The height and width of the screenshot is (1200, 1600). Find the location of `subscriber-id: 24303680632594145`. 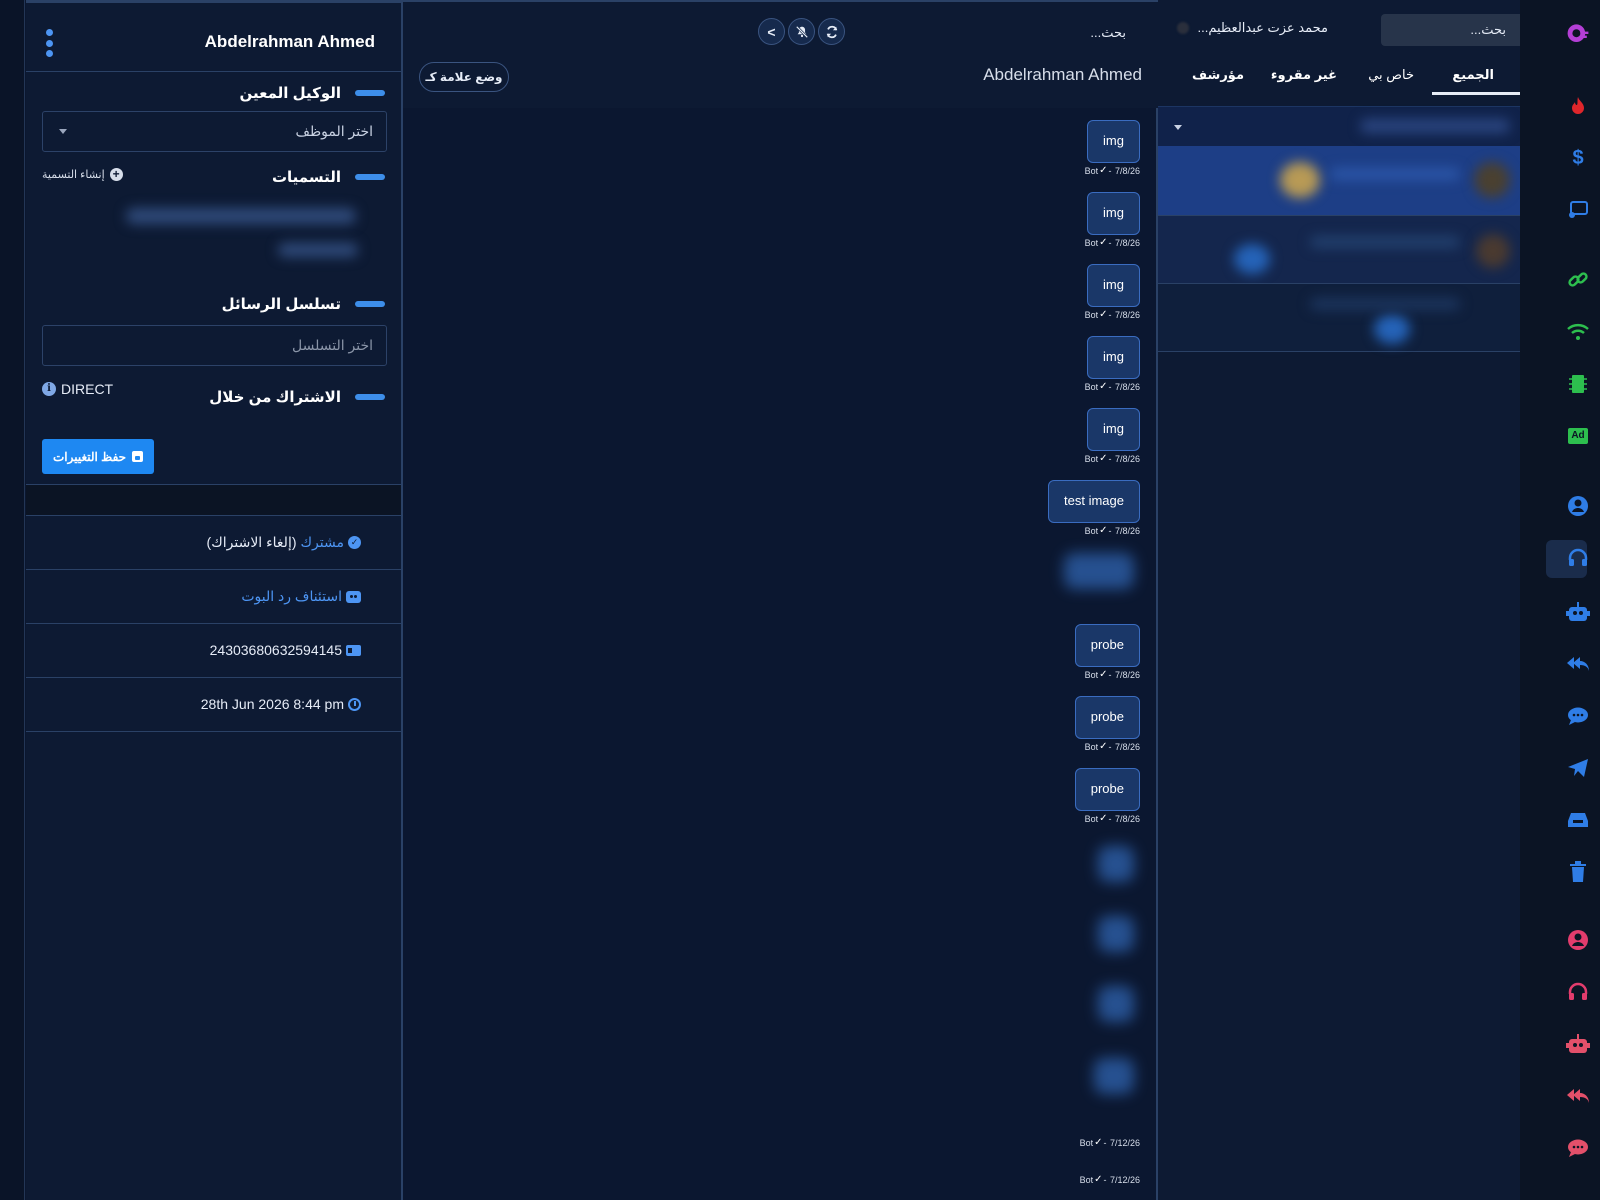

subscriber-id: 24303680632594145 is located at coordinates (275, 650).